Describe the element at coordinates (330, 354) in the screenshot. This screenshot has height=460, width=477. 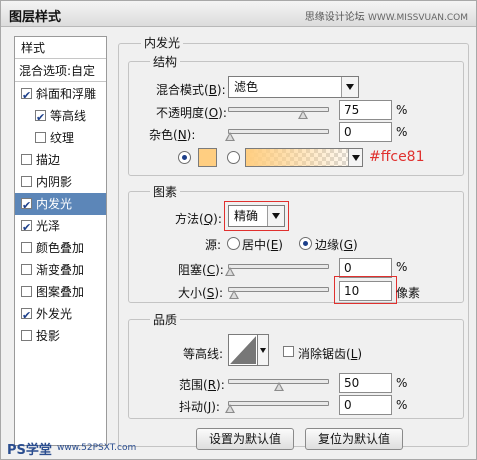
I see `antialias-label: 消除锯齿(L)` at that location.